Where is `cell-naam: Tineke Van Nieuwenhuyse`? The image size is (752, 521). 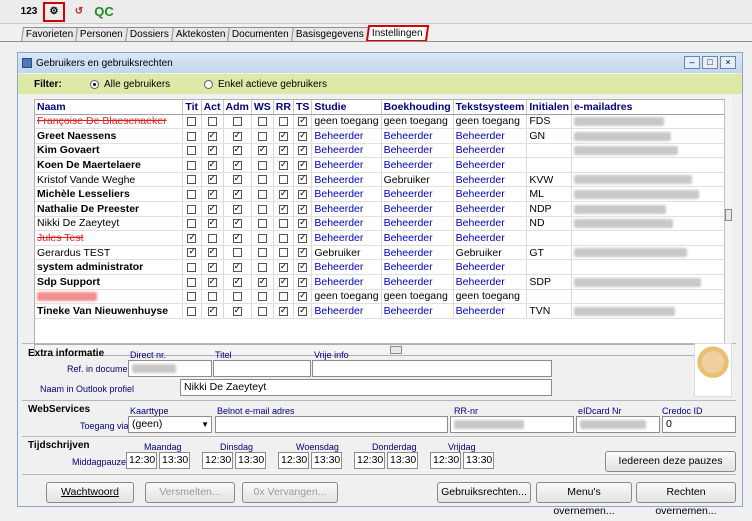 cell-naam: Tineke Van Nieuwenhuyse is located at coordinates (109, 311).